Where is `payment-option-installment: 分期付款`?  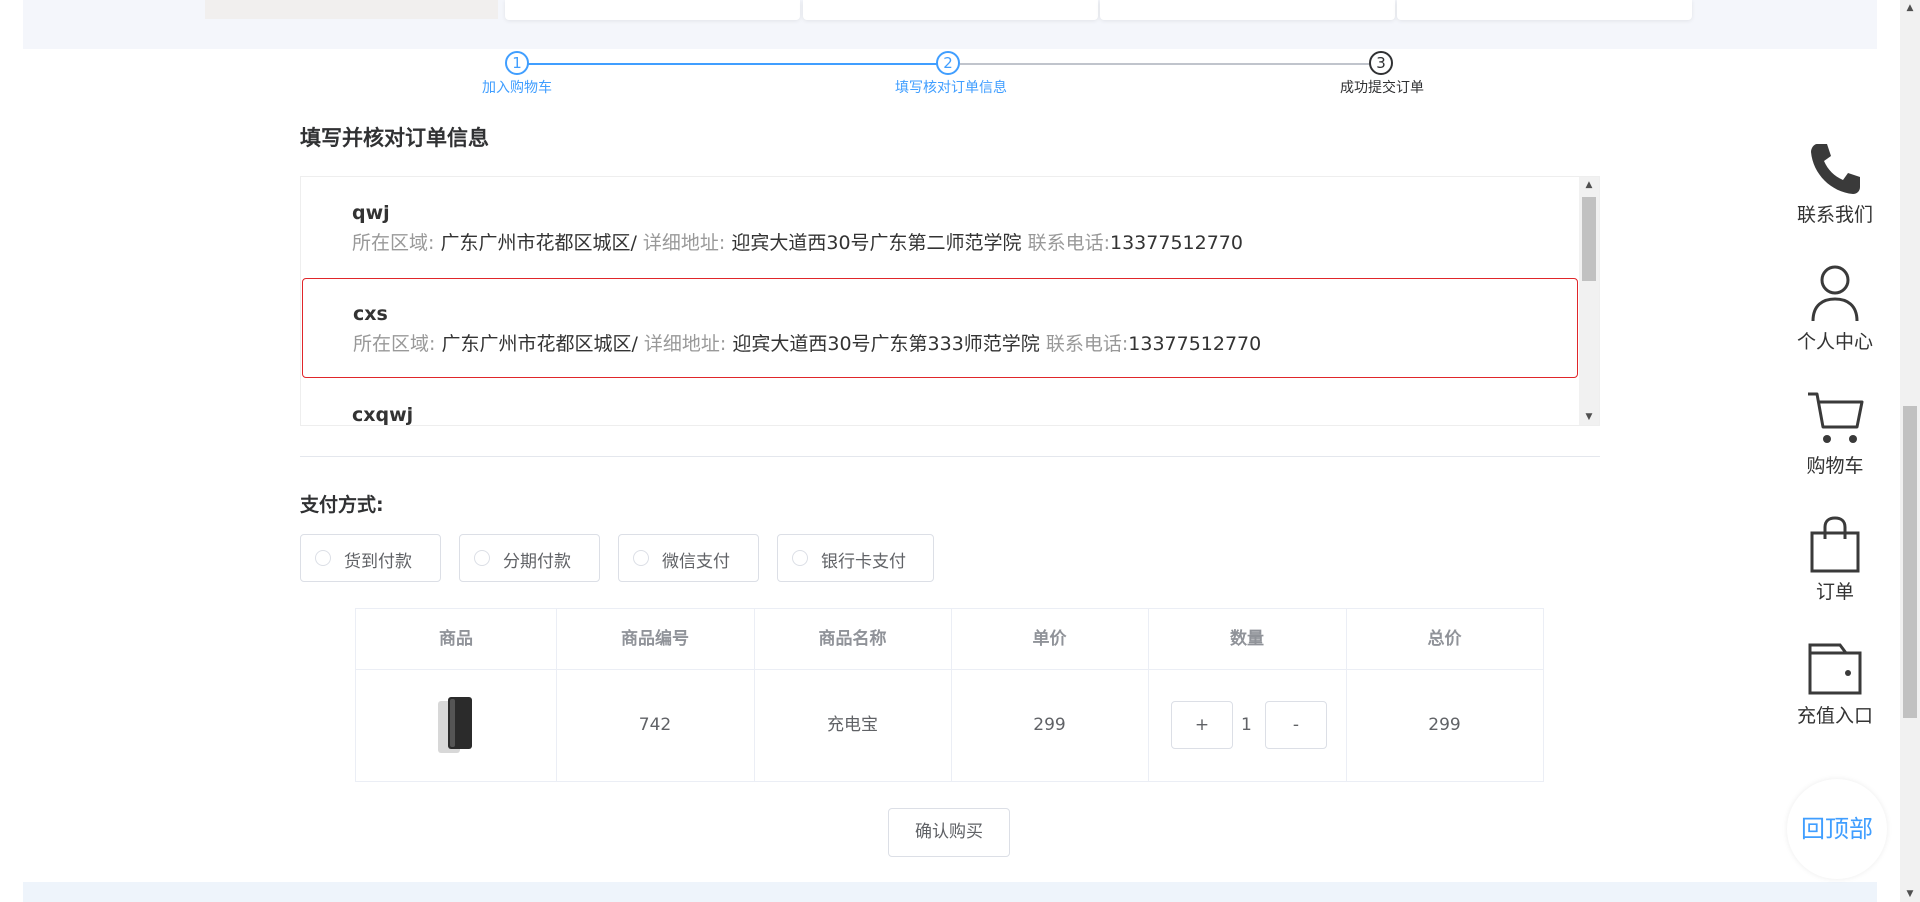
payment-option-installment: 分期付款 is located at coordinates (529, 558).